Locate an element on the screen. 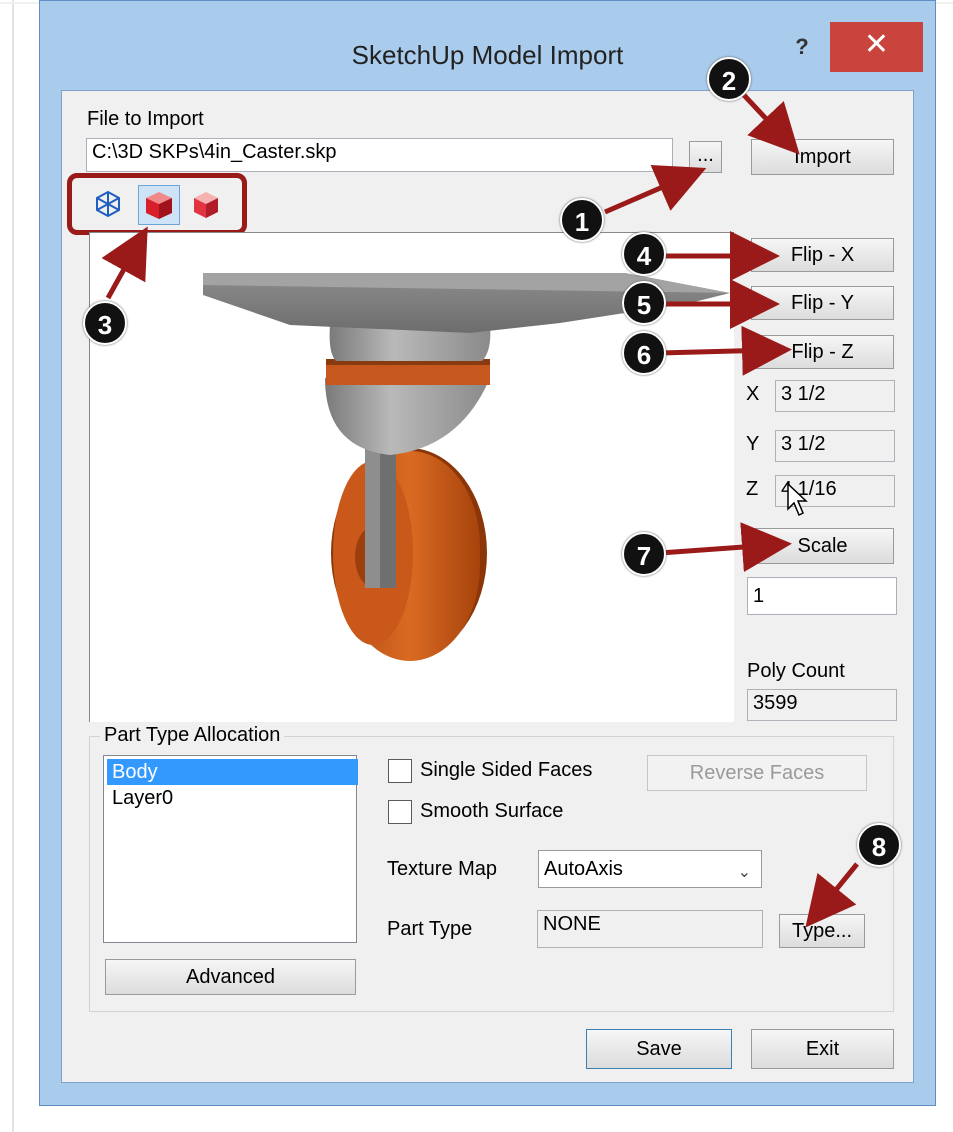 This screenshot has height=1132, width=953. callout-badge: 1 is located at coordinates (582, 220).